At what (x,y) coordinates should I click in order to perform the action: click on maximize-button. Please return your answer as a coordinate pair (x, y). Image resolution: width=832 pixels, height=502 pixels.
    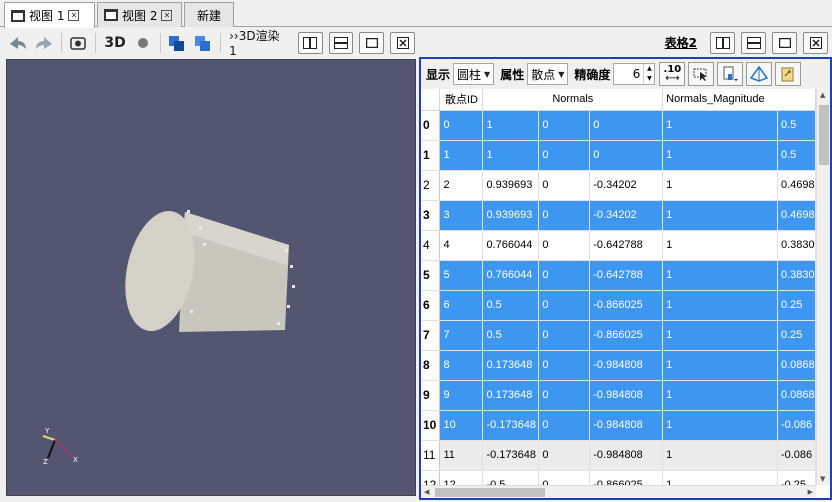
    Looking at the image, I should click on (372, 42).